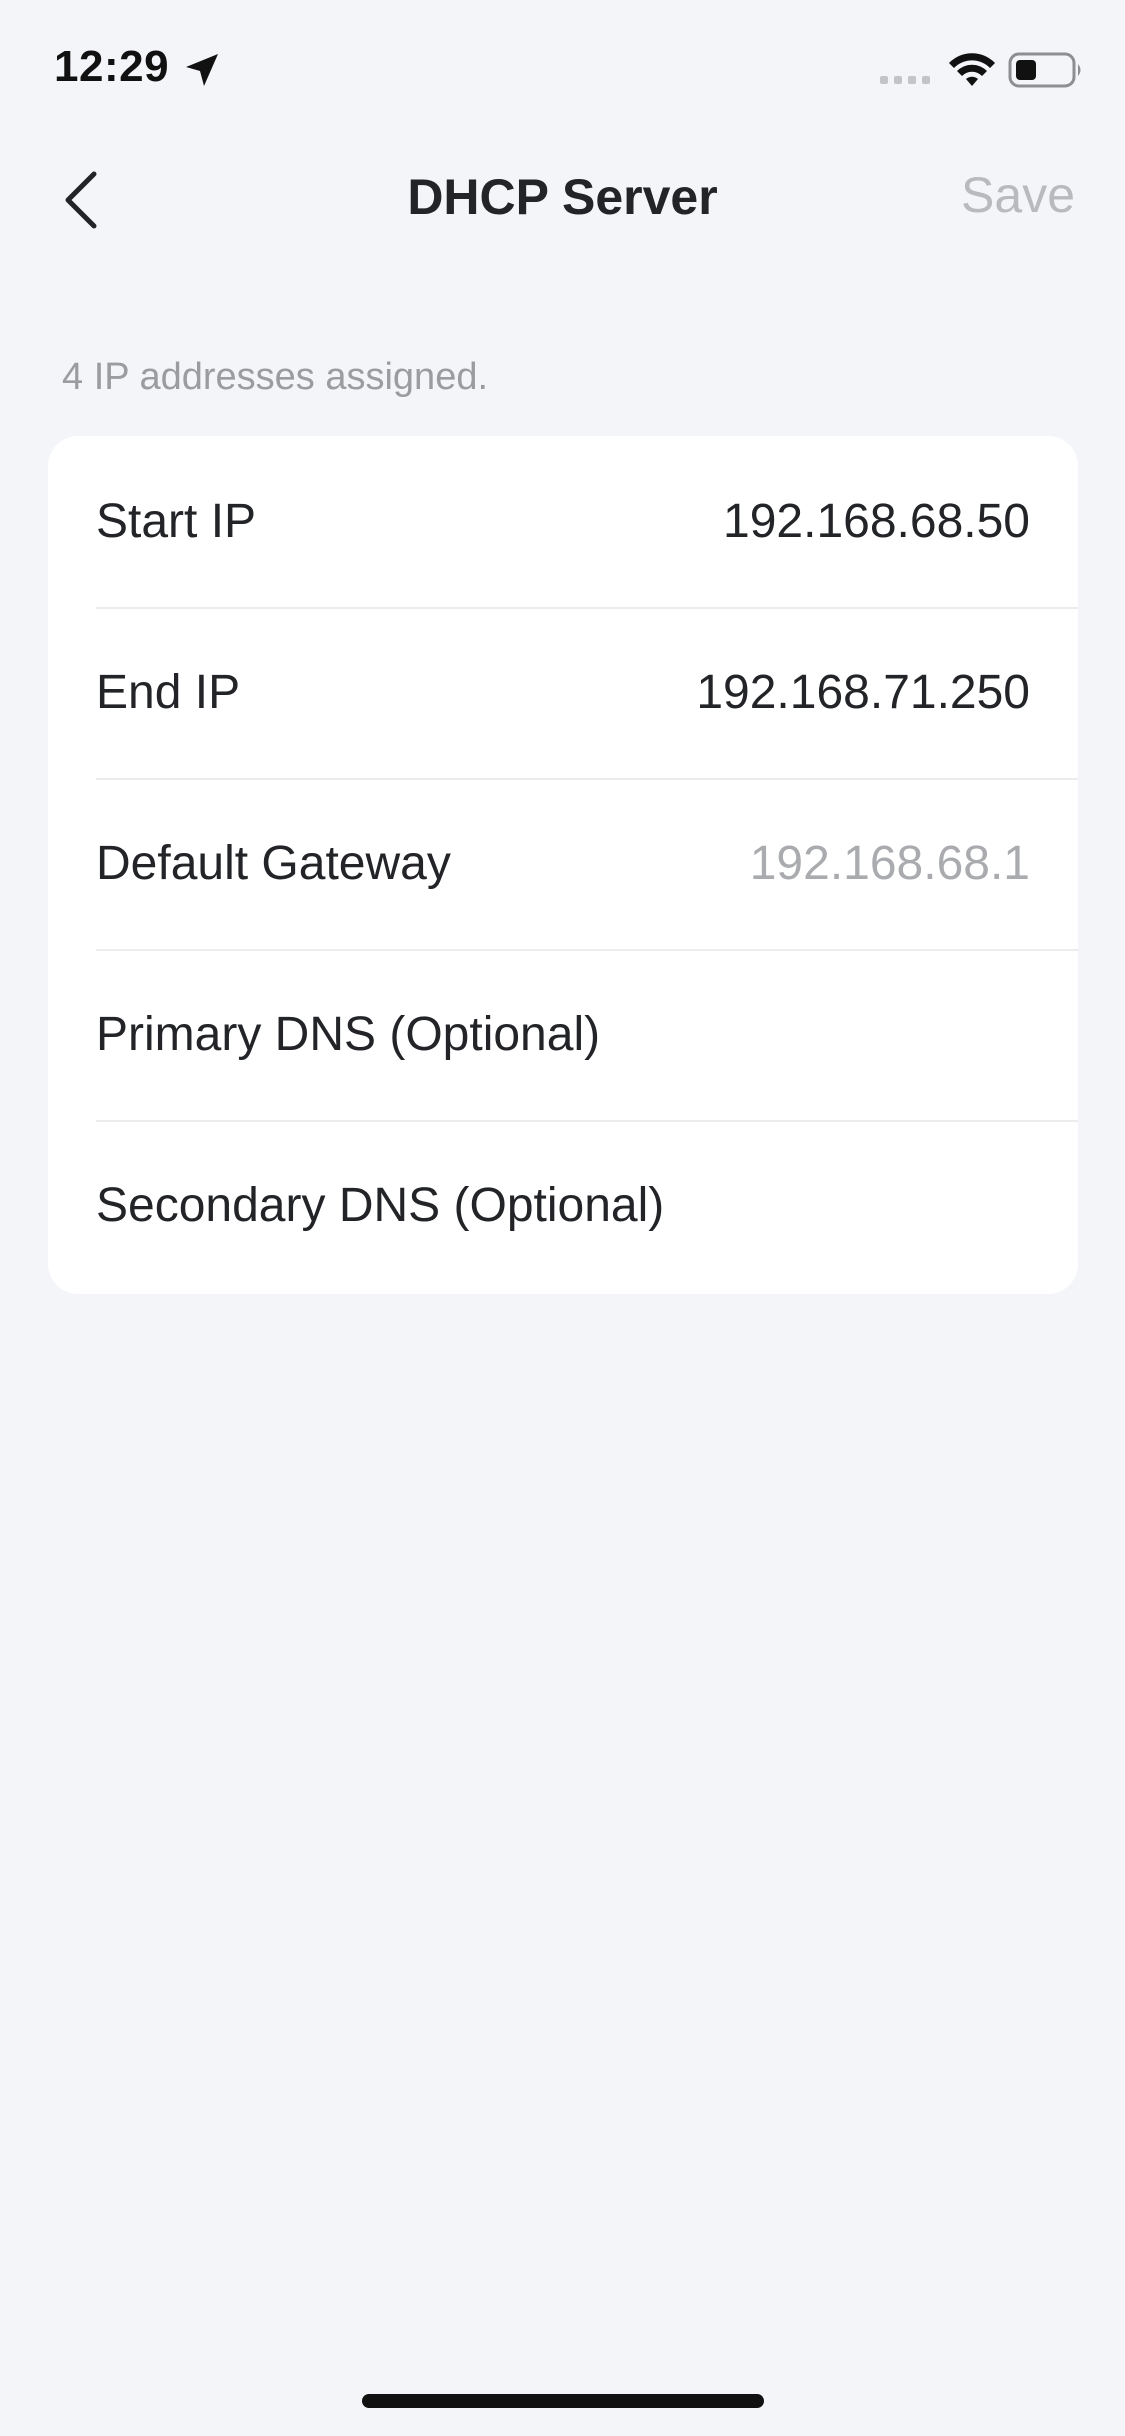  I want to click on end-ip-value: 192.168.71.250, so click(863, 692).